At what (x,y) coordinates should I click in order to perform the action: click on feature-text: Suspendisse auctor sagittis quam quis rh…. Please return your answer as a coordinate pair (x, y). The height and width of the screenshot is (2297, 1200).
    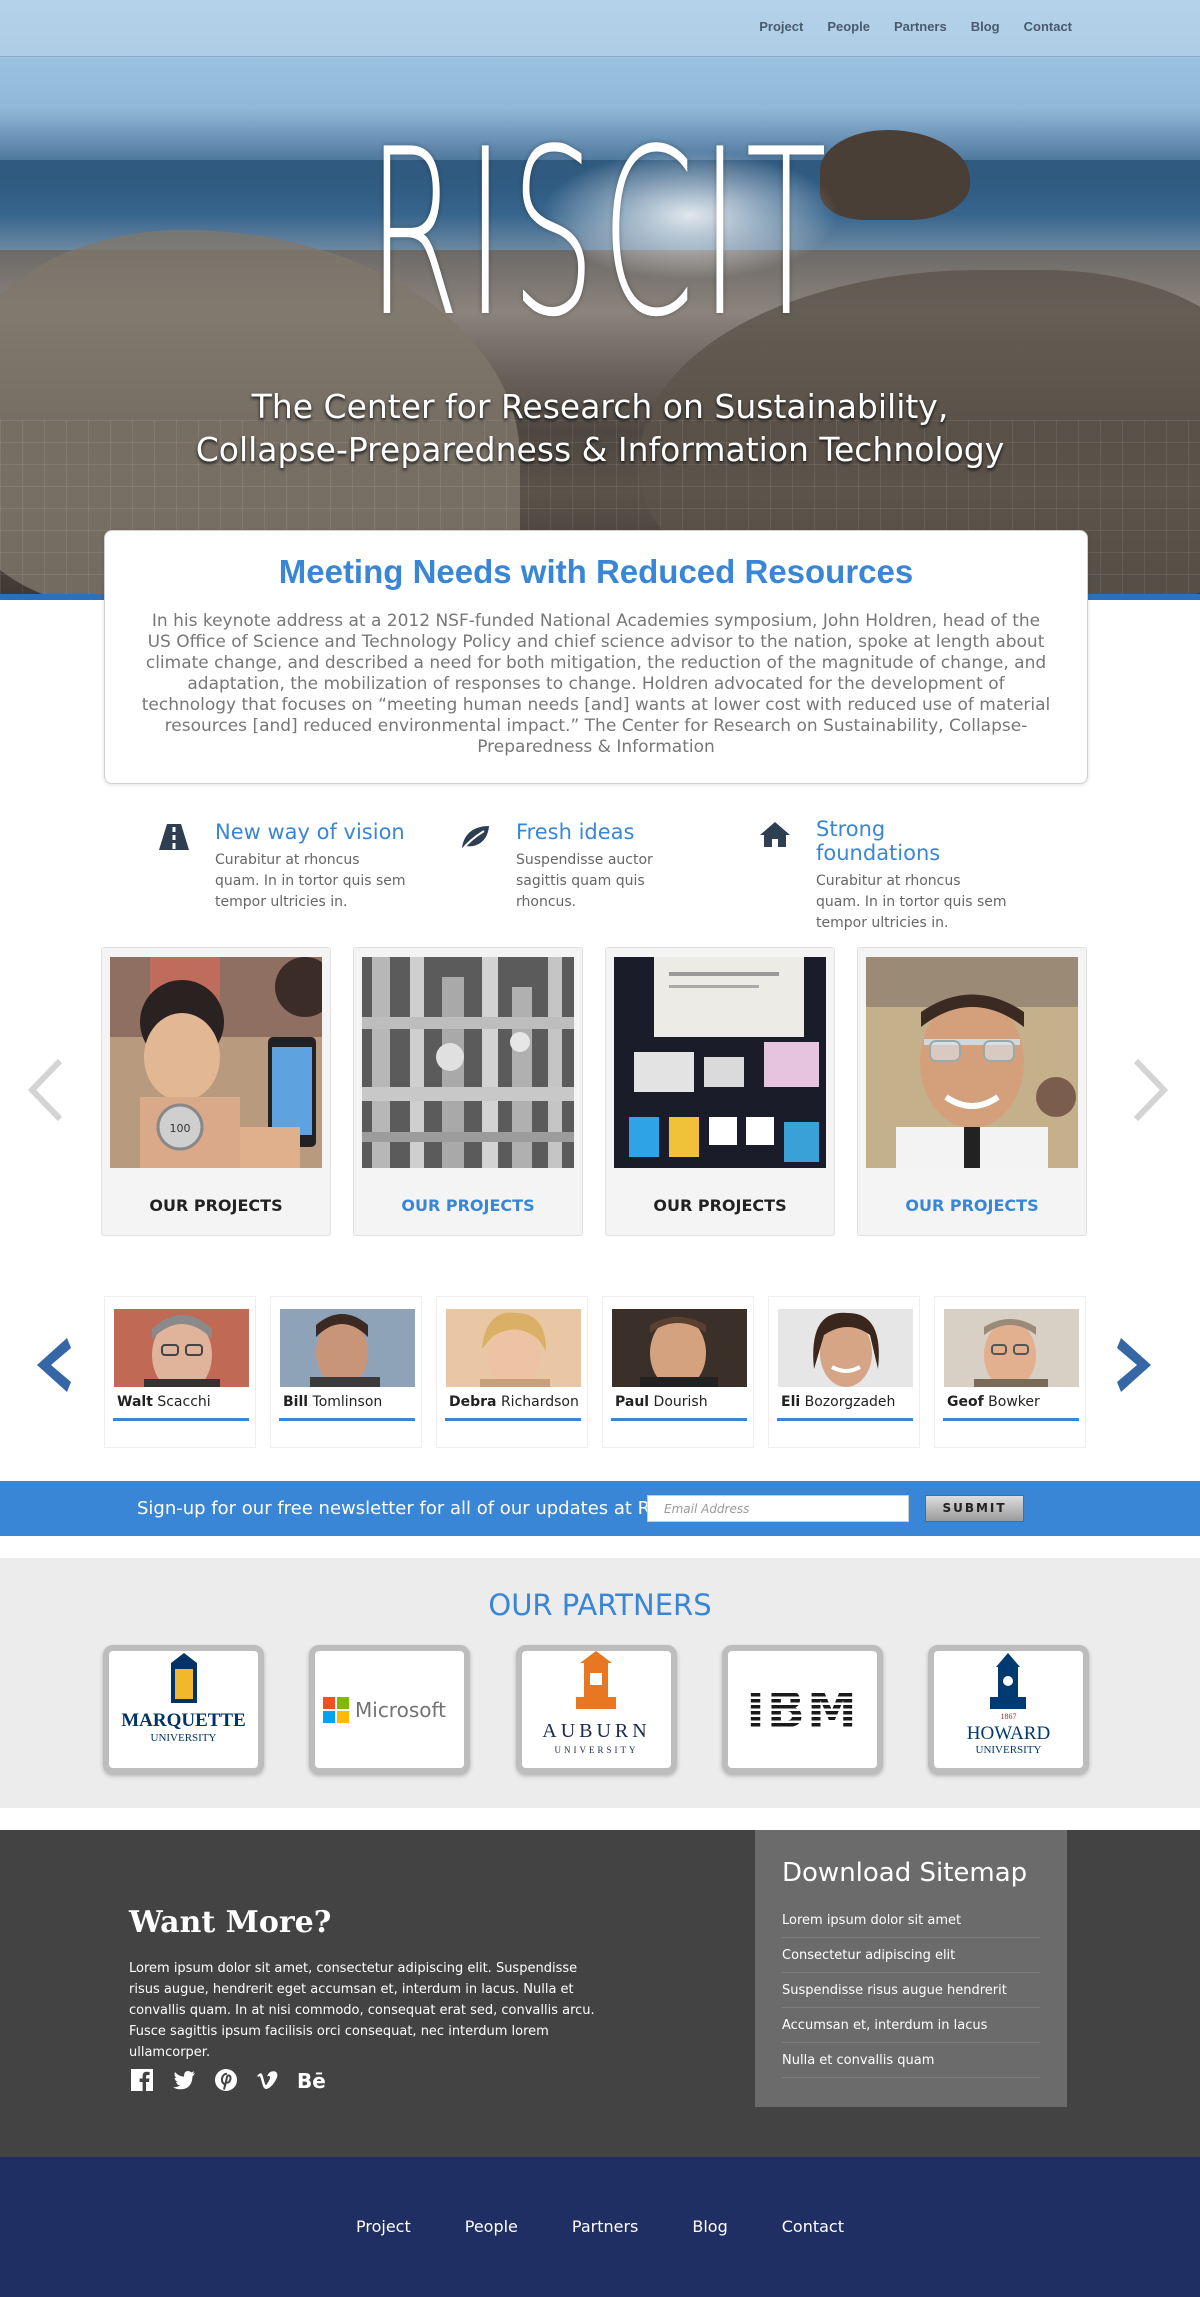
    Looking at the image, I should click on (584, 881).